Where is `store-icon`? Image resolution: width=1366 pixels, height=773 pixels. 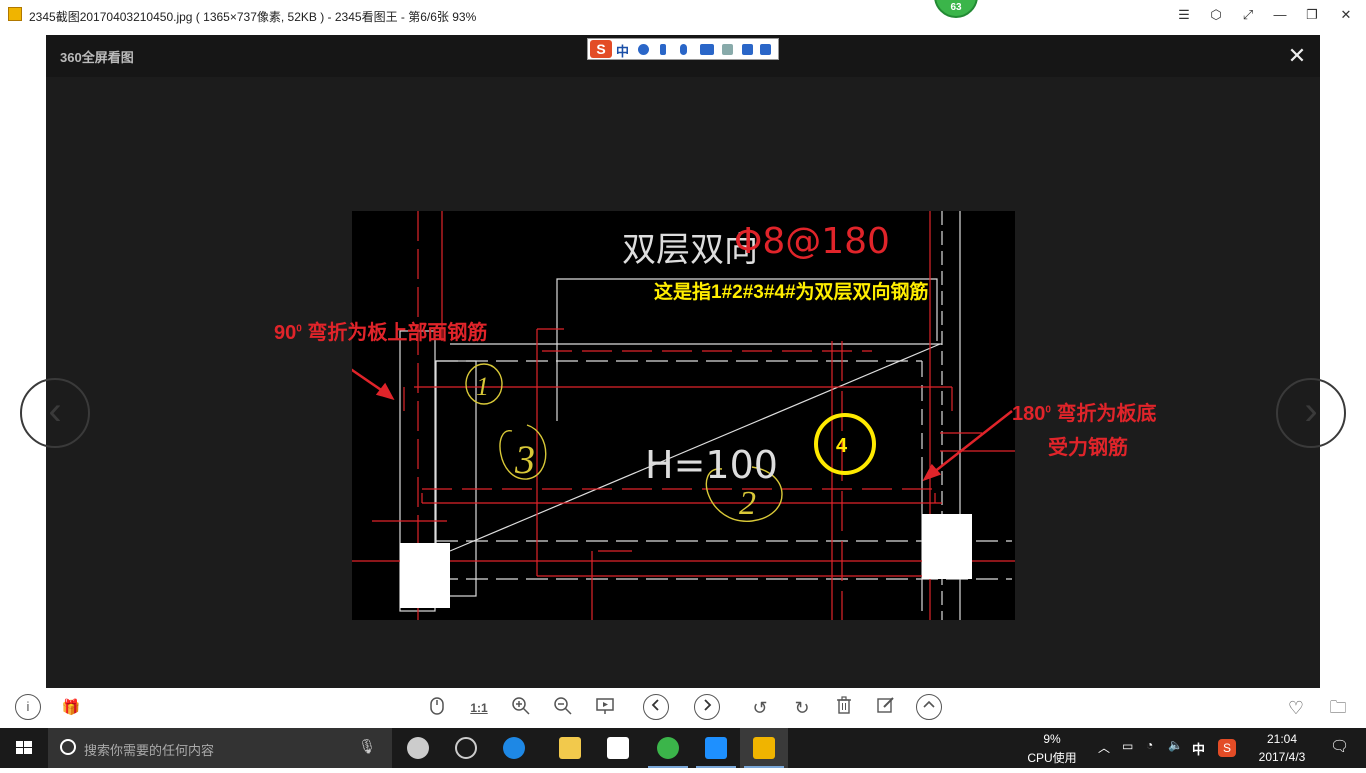
store-icon is located at coordinates (618, 748).